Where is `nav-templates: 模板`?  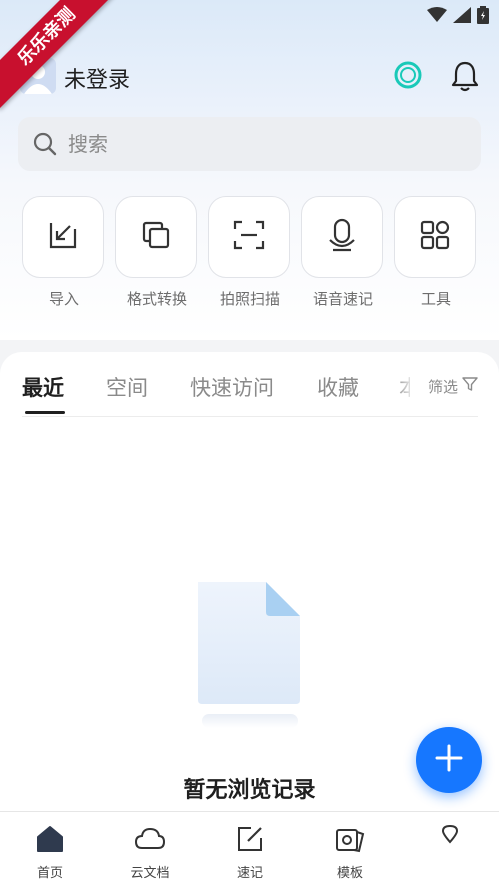
nav-templates: 模板 is located at coordinates (350, 852).